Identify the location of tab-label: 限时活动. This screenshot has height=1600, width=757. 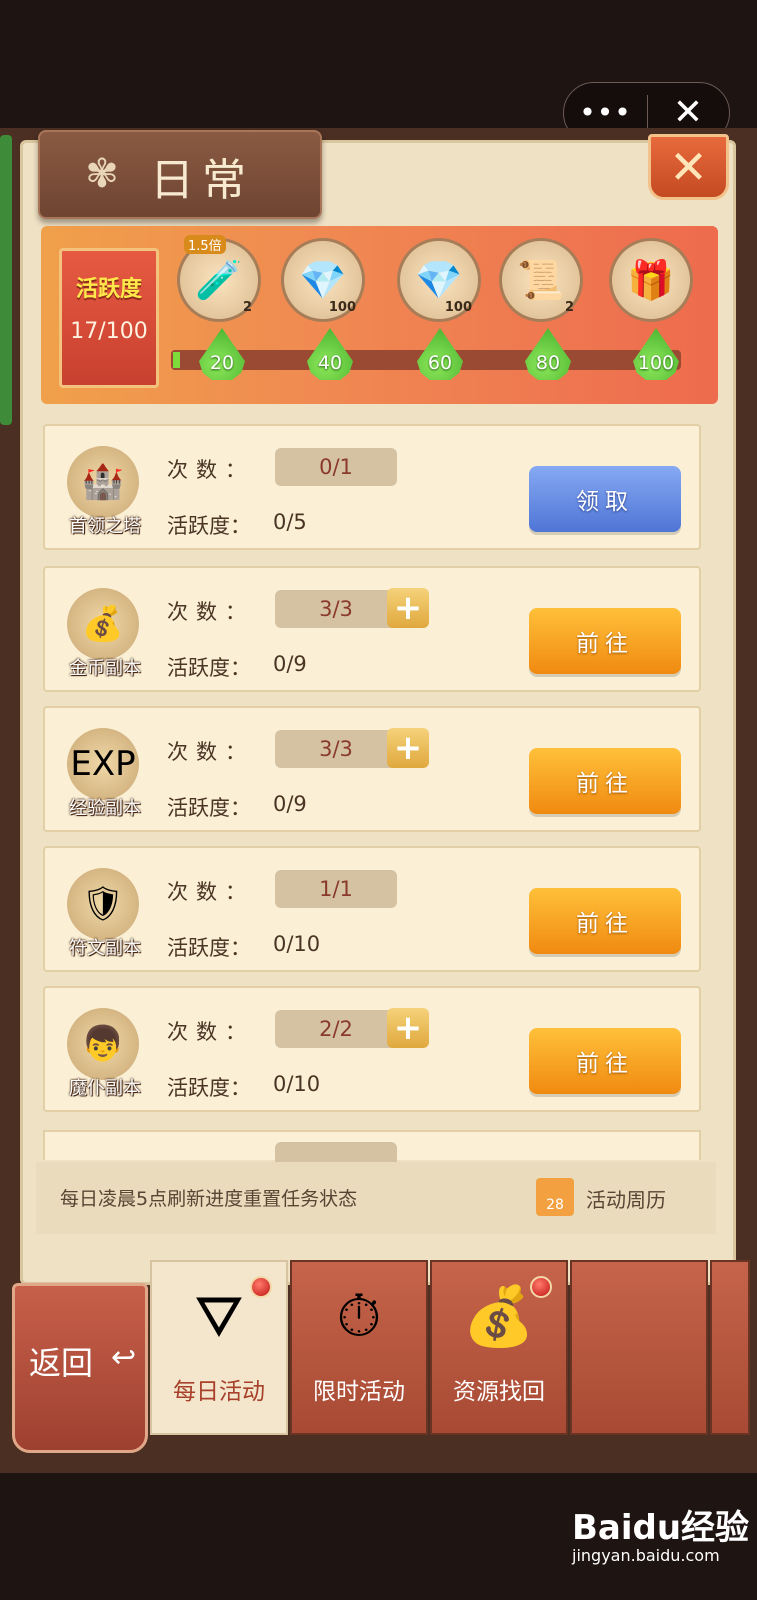
(359, 1392).